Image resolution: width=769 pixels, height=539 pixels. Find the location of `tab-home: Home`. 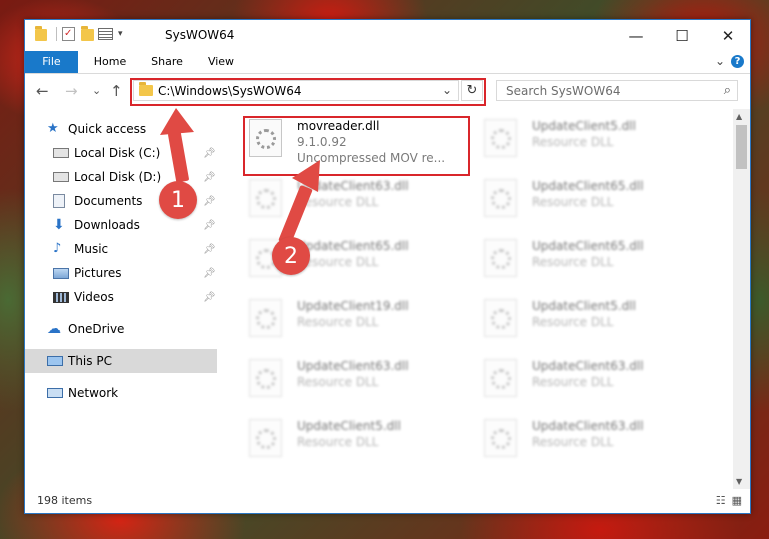

tab-home: Home is located at coordinates (110, 62).